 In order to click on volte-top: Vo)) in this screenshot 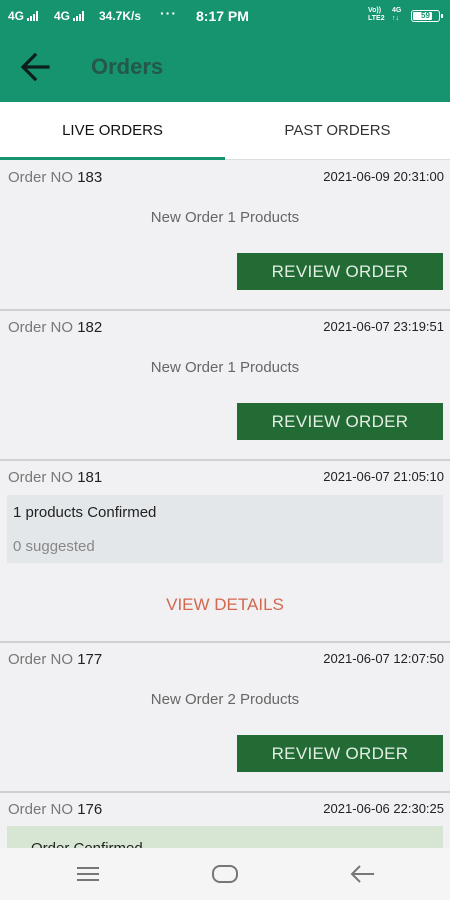, I will do `click(375, 10)`.